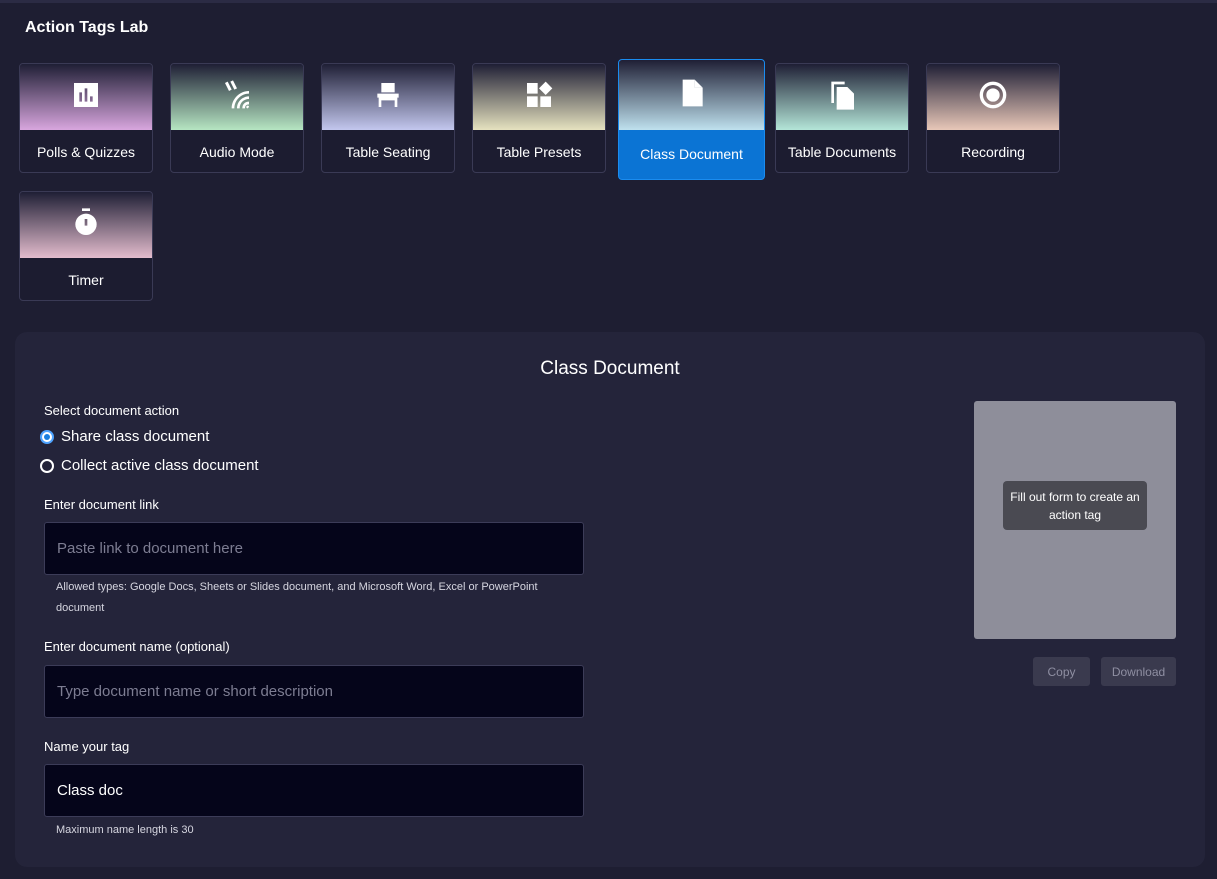 This screenshot has height=879, width=1217. What do you see at coordinates (86, 152) in the screenshot?
I see `tile-label: Polls & Quizzes` at bounding box center [86, 152].